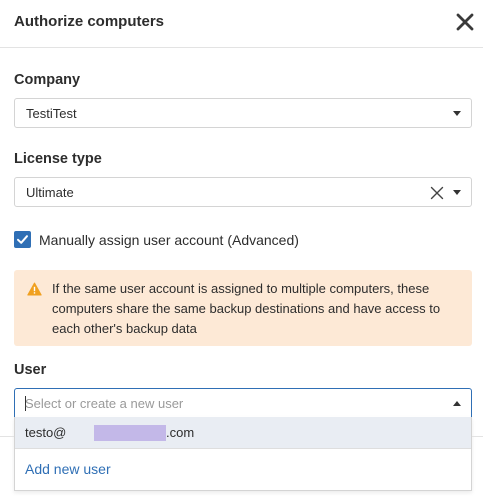  I want to click on company-value: TestiTest, so click(51, 113).